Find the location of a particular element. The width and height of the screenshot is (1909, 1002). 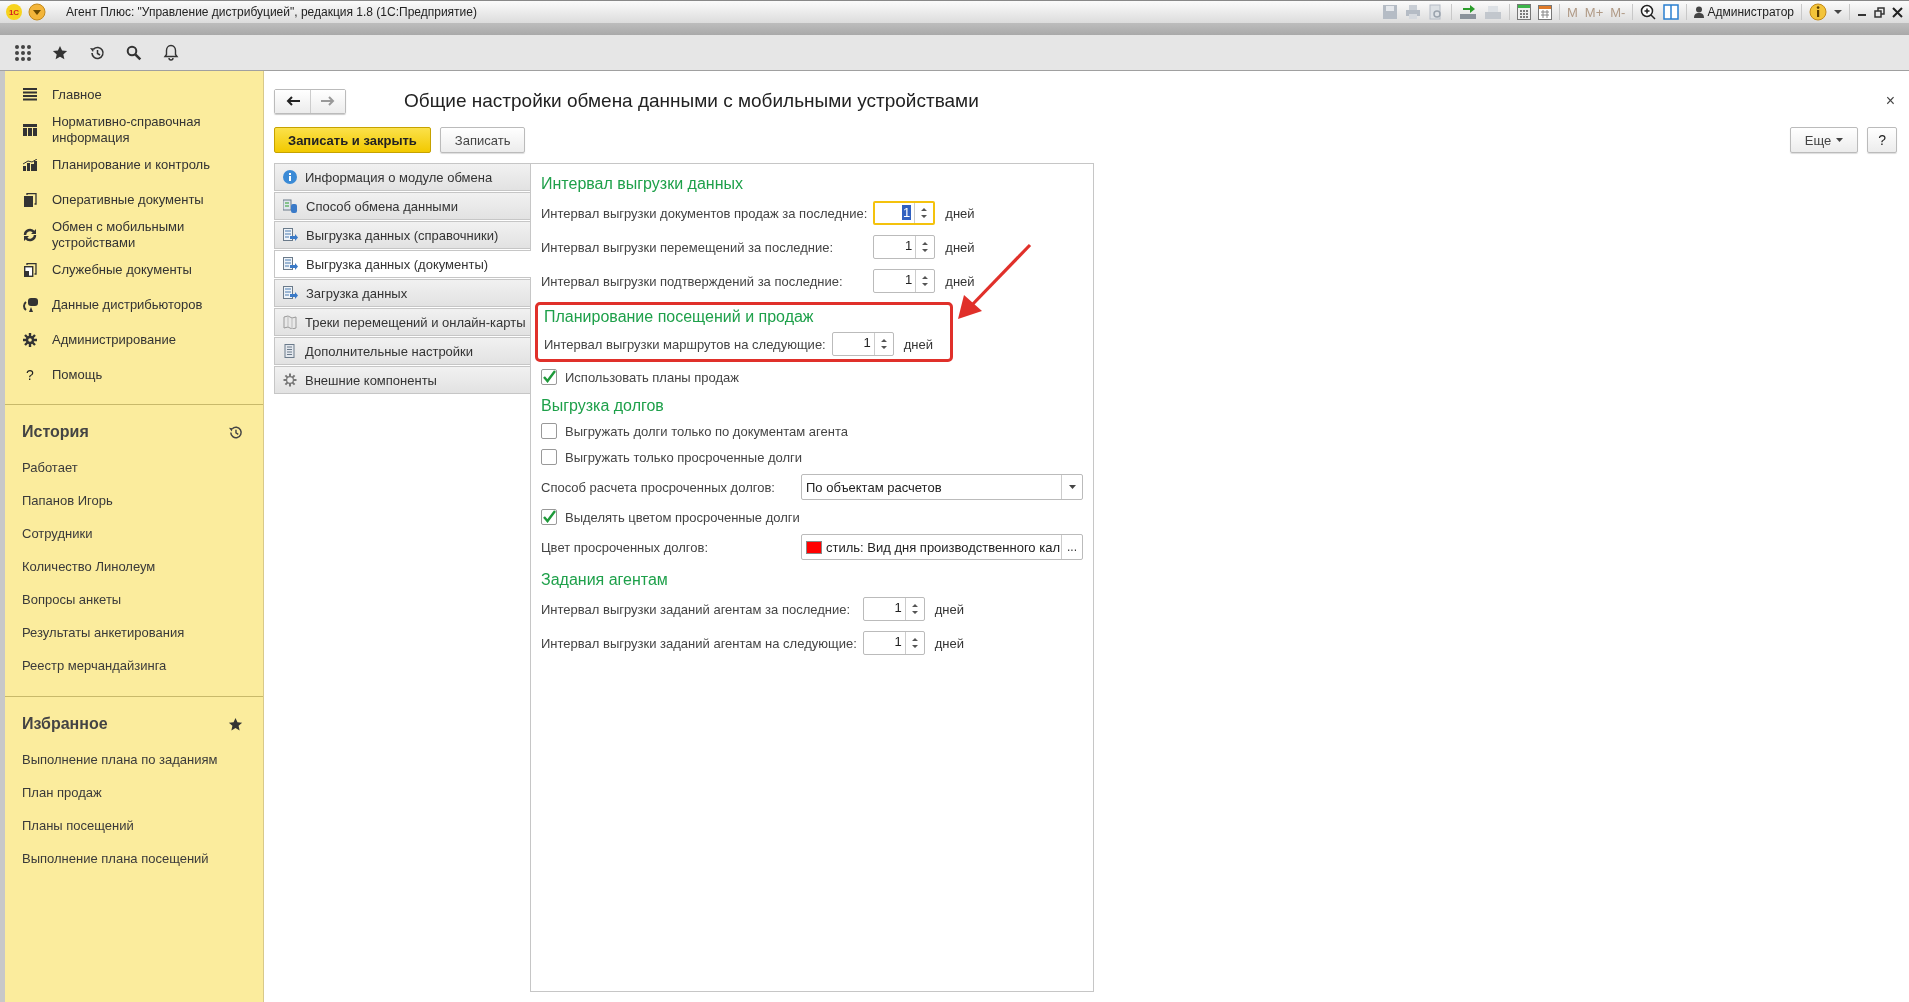

document-arrow-icon is located at coordinates (290, 293).